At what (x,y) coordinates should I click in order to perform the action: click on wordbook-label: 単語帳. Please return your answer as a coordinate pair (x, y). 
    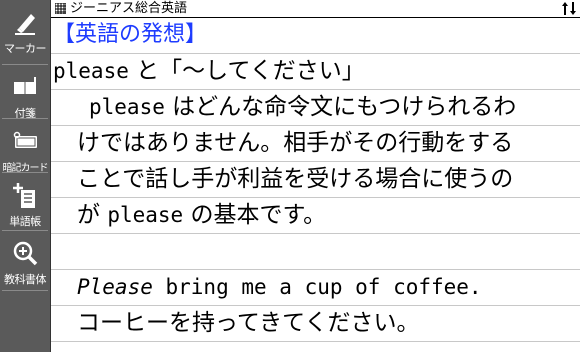
    Looking at the image, I should click on (25, 221).